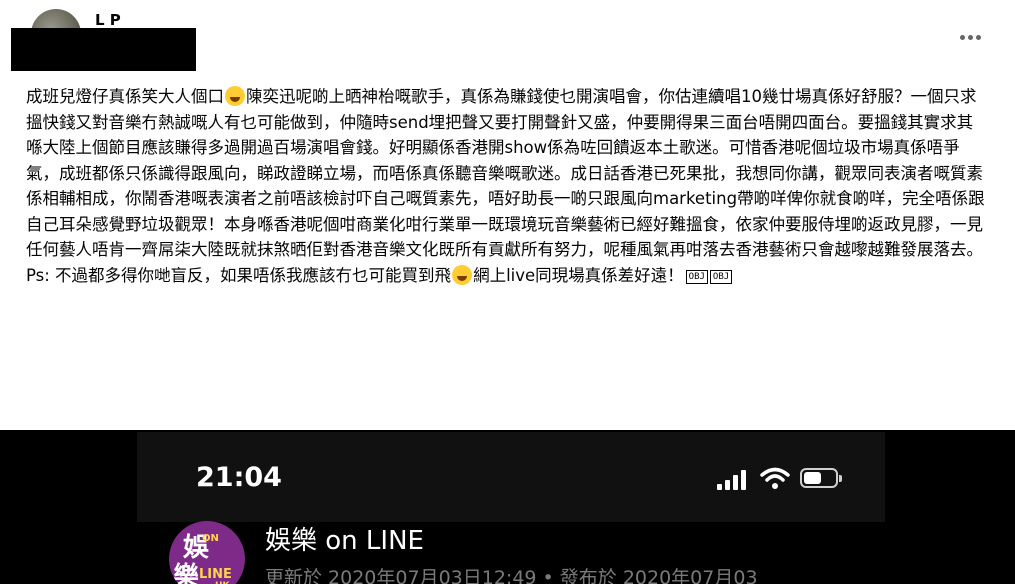  What do you see at coordinates (775, 478) in the screenshot?
I see `wifi-icon` at bounding box center [775, 478].